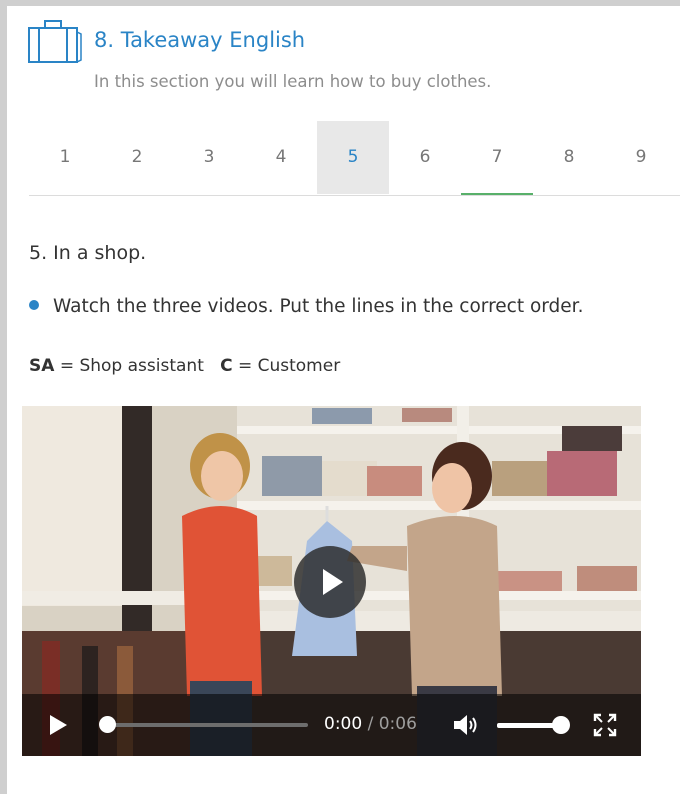 This screenshot has height=794, width=680. I want to click on frame-border-left, so click(3, 397).